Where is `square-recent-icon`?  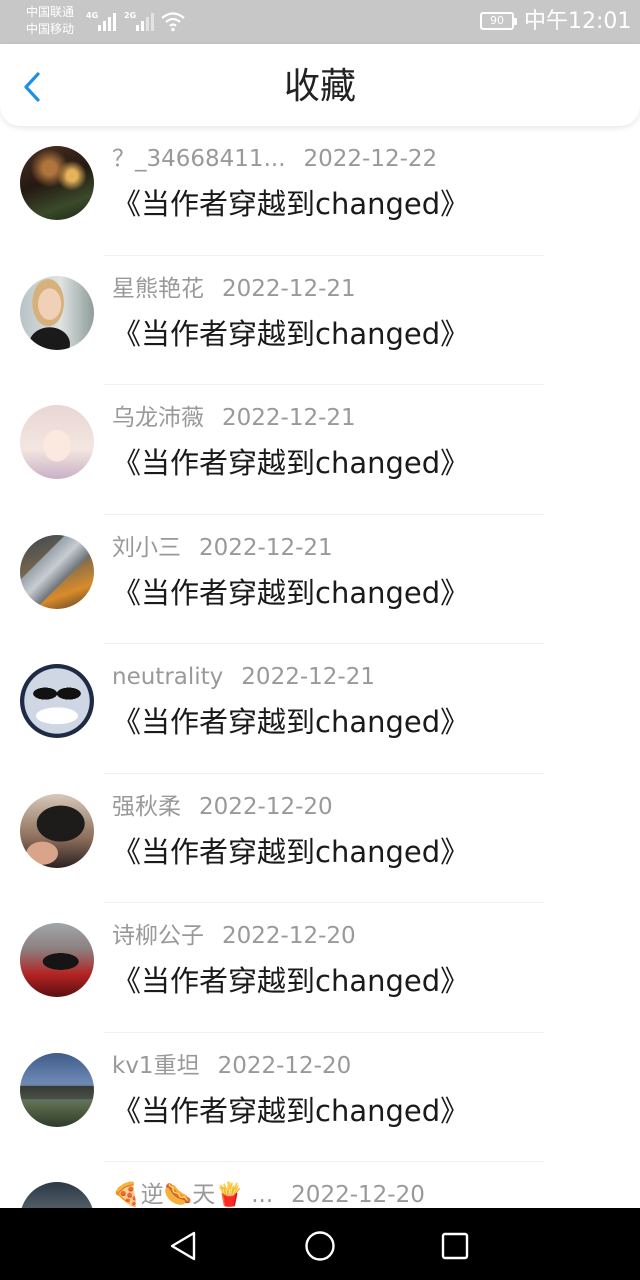 square-recent-icon is located at coordinates (455, 1246).